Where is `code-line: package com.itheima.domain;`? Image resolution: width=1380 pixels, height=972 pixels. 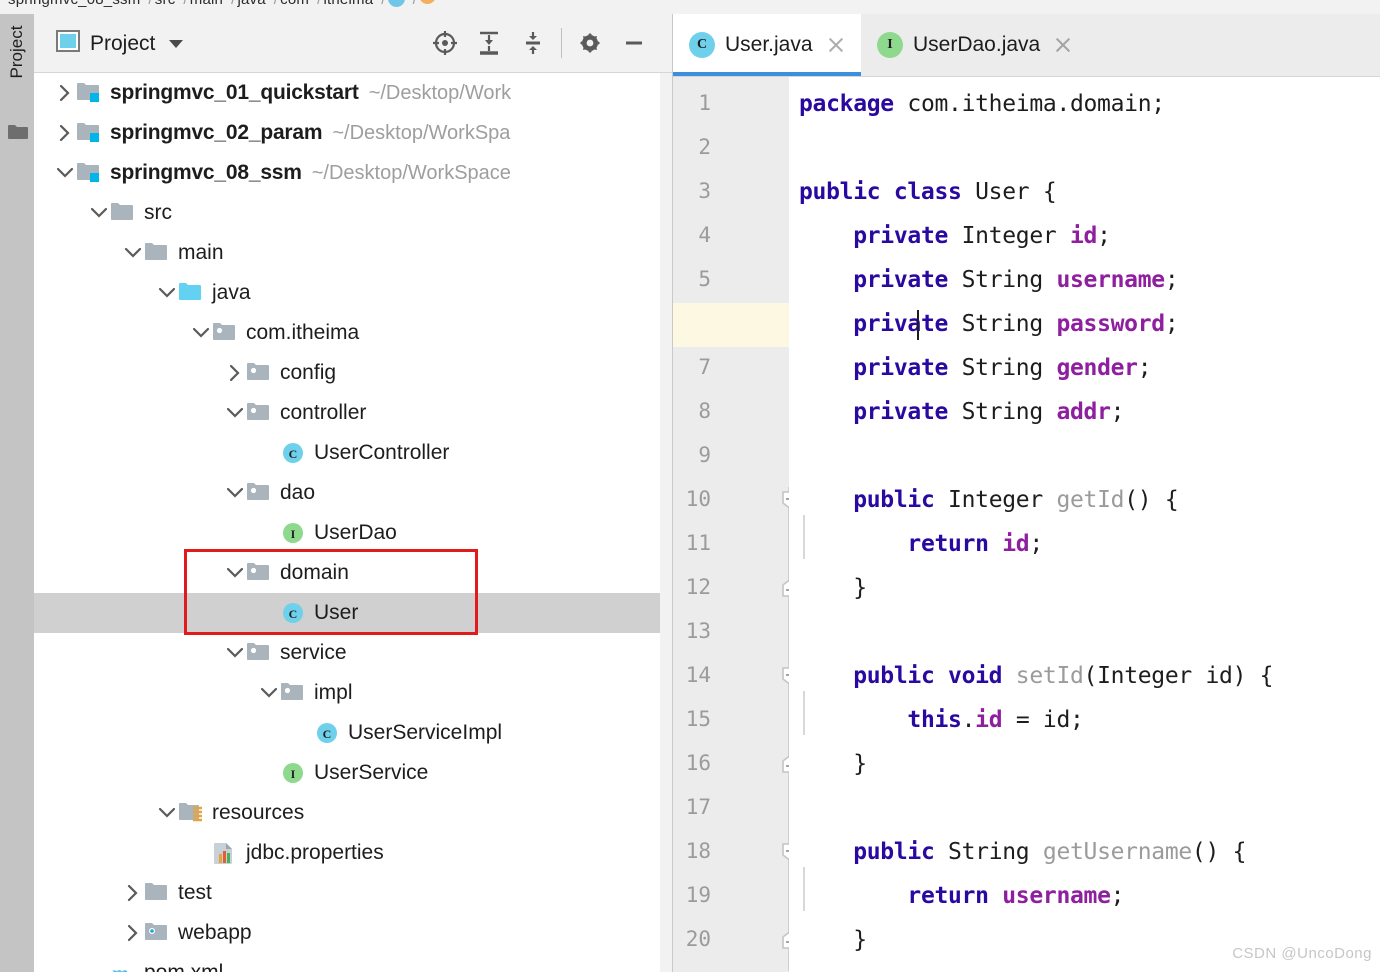
code-line: package com.itheima.domain; is located at coordinates (982, 104).